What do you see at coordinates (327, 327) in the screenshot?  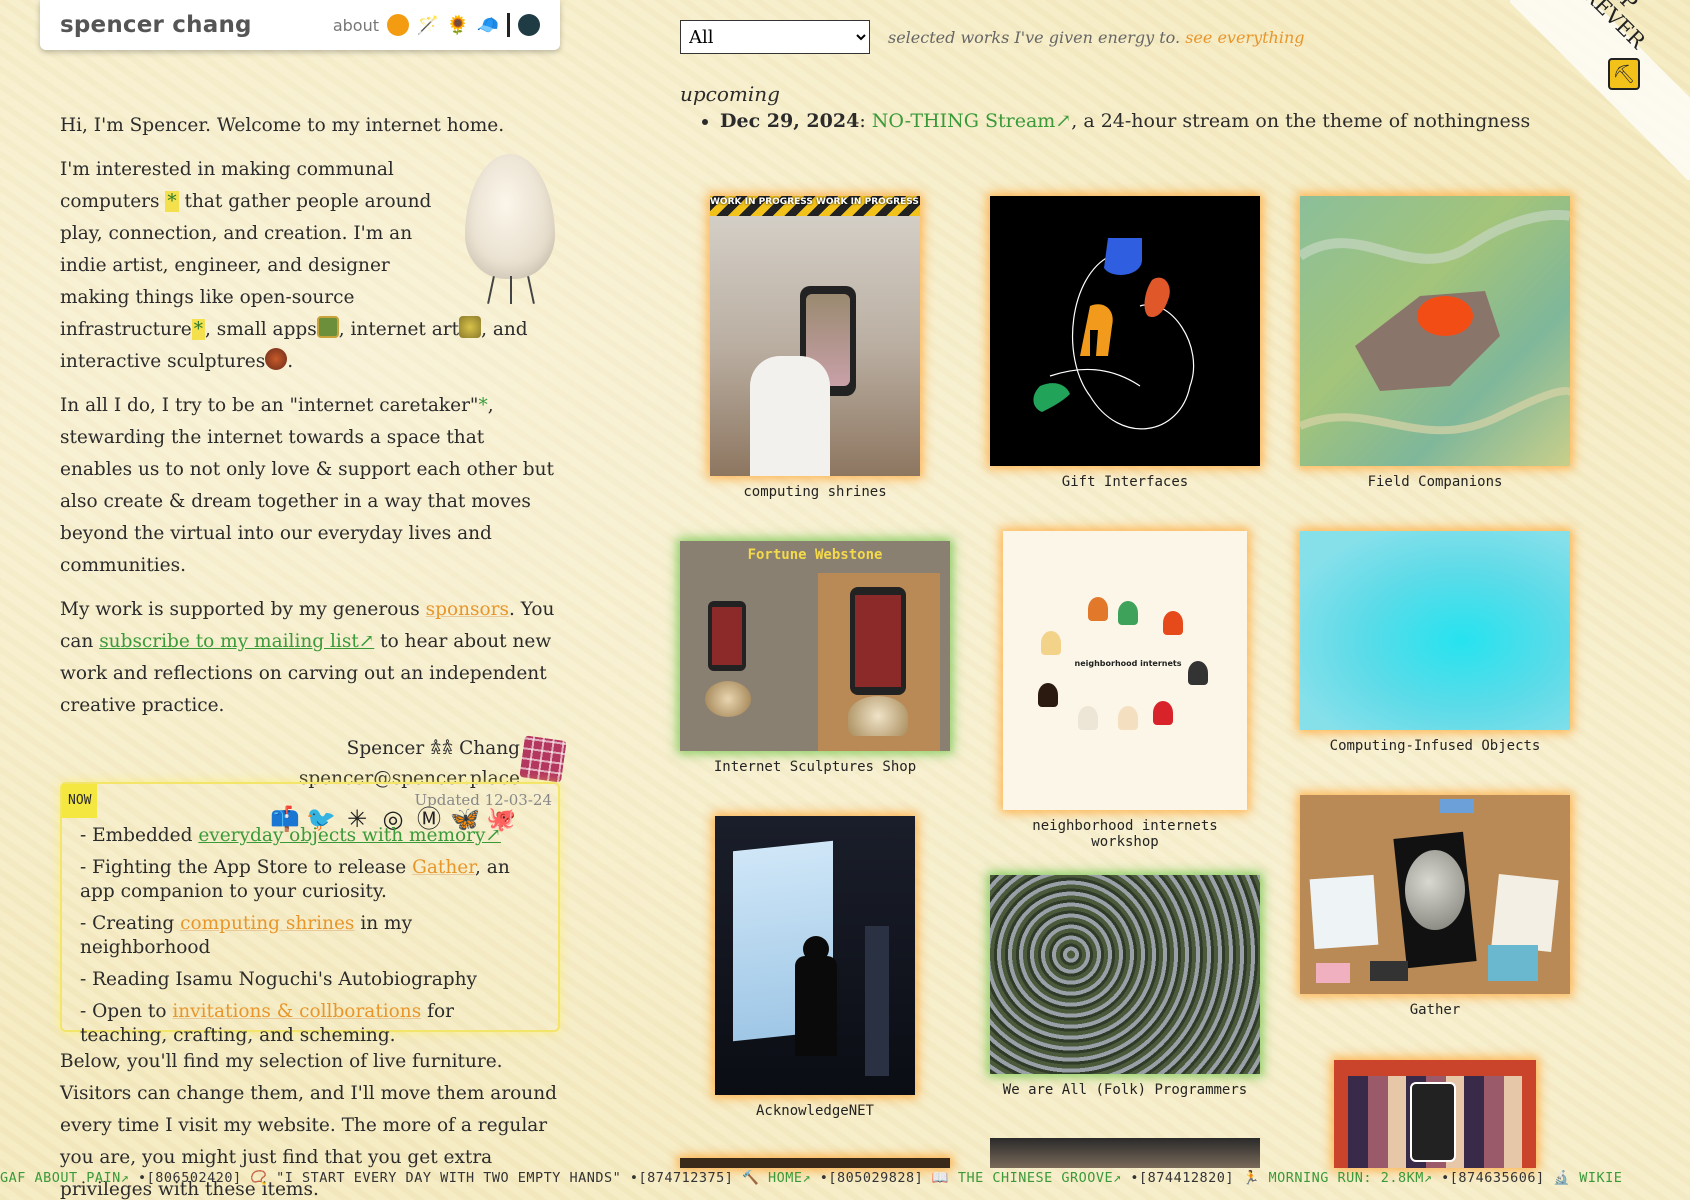 I see `app-thumbnail-icon` at bounding box center [327, 327].